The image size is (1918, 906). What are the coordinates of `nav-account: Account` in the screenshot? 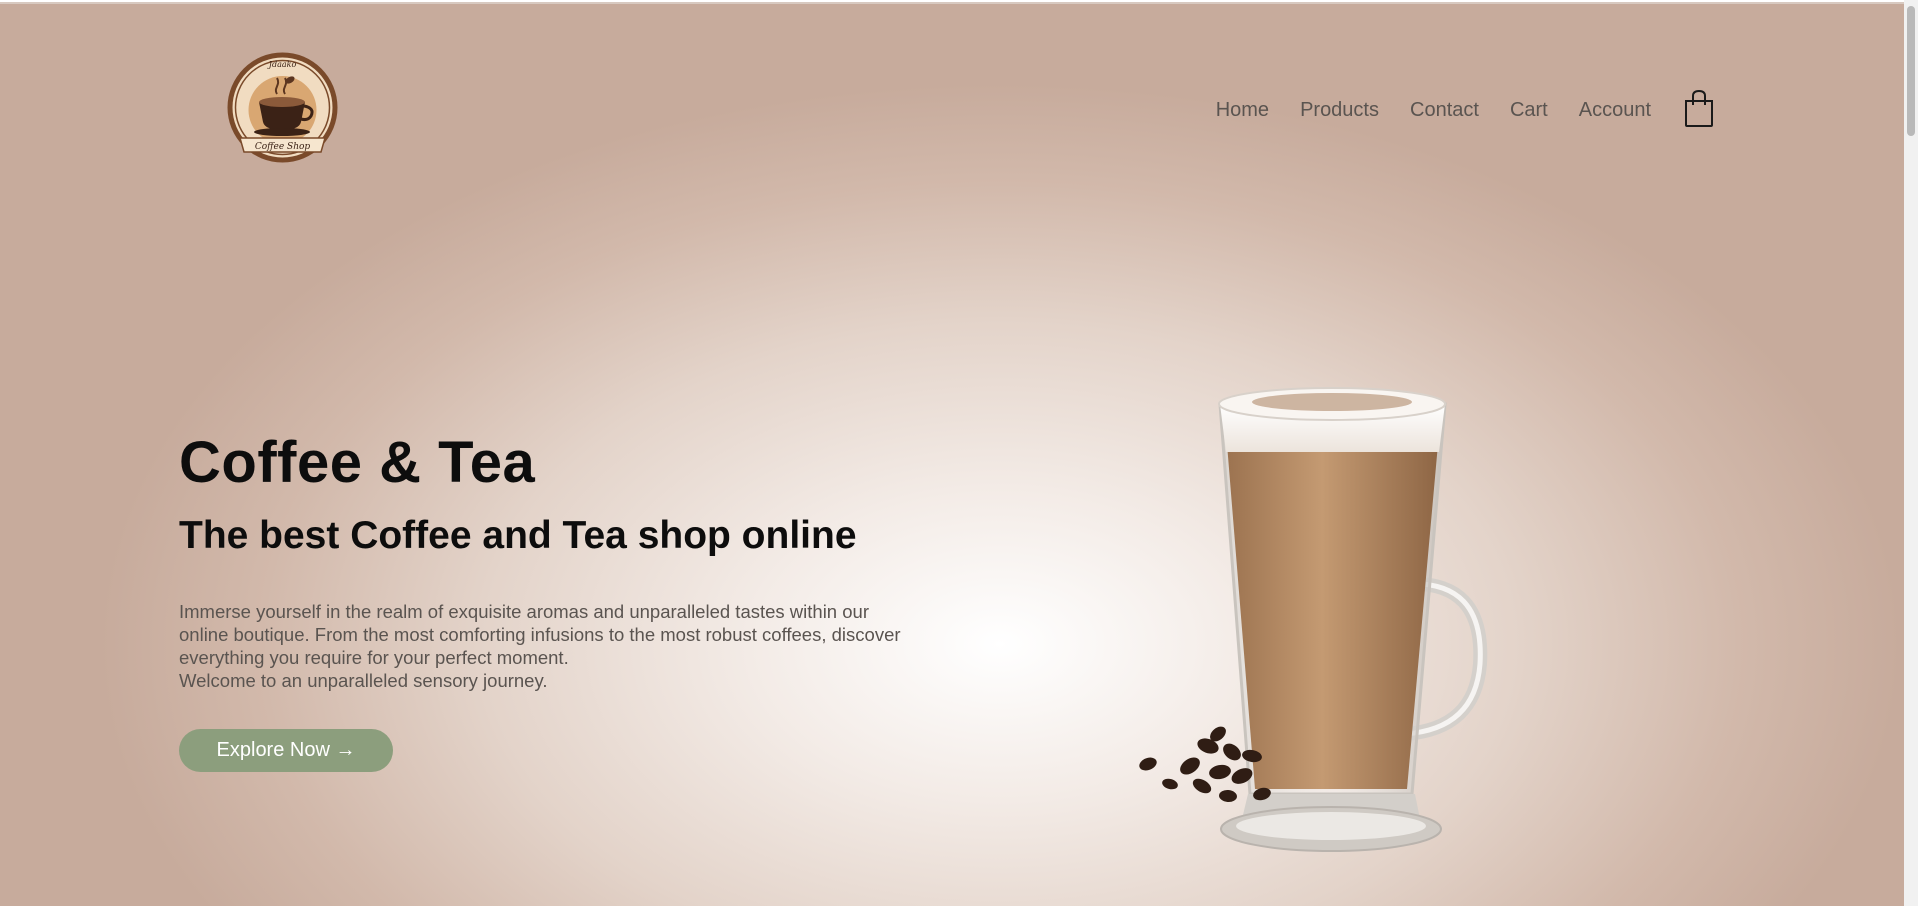 It's located at (1615, 110).